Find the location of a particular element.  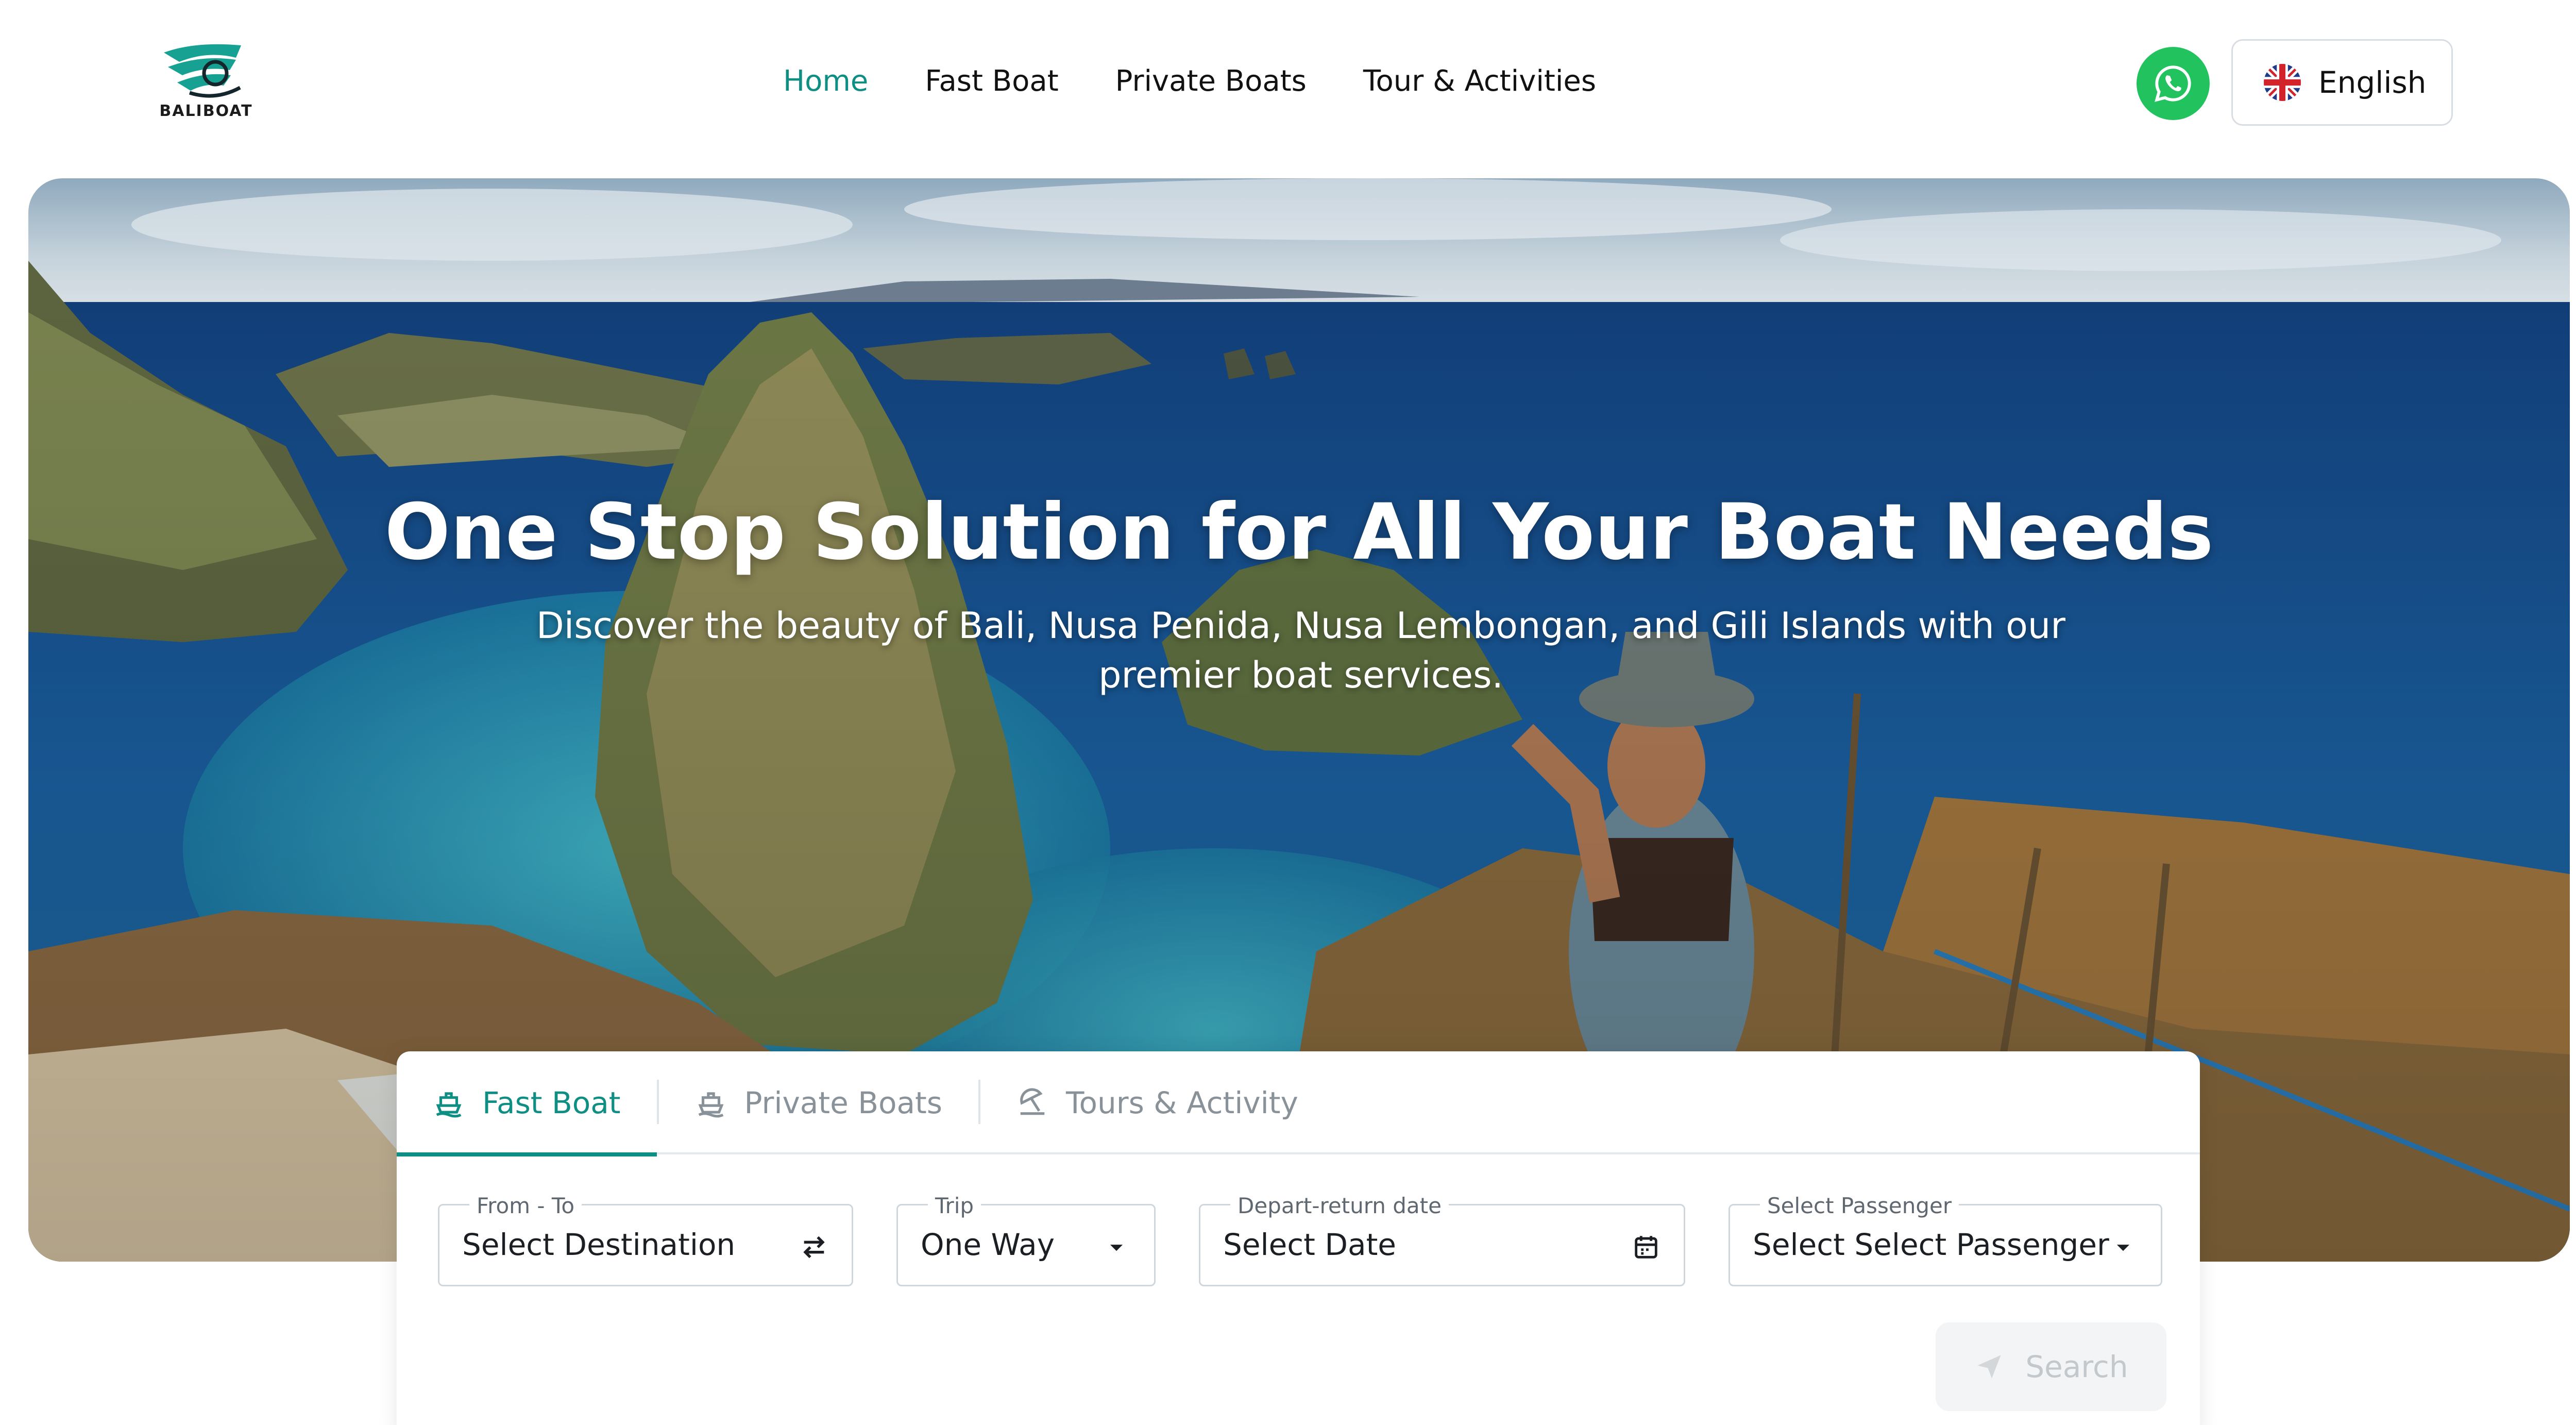

boat-logo-icon is located at coordinates (202, 71).